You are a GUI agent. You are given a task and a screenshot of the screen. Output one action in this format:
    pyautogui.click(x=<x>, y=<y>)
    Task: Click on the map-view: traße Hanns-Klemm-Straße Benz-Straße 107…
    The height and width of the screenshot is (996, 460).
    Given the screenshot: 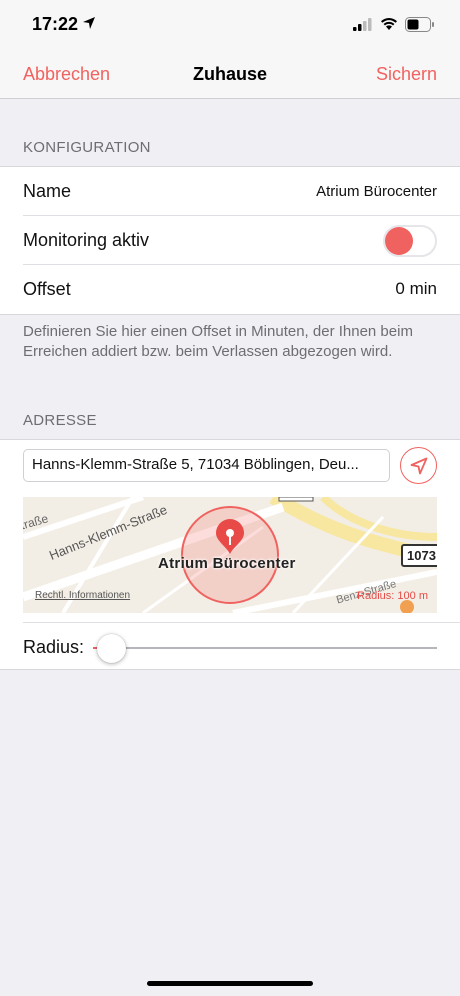 What is the action you would take?
    pyautogui.click(x=230, y=555)
    